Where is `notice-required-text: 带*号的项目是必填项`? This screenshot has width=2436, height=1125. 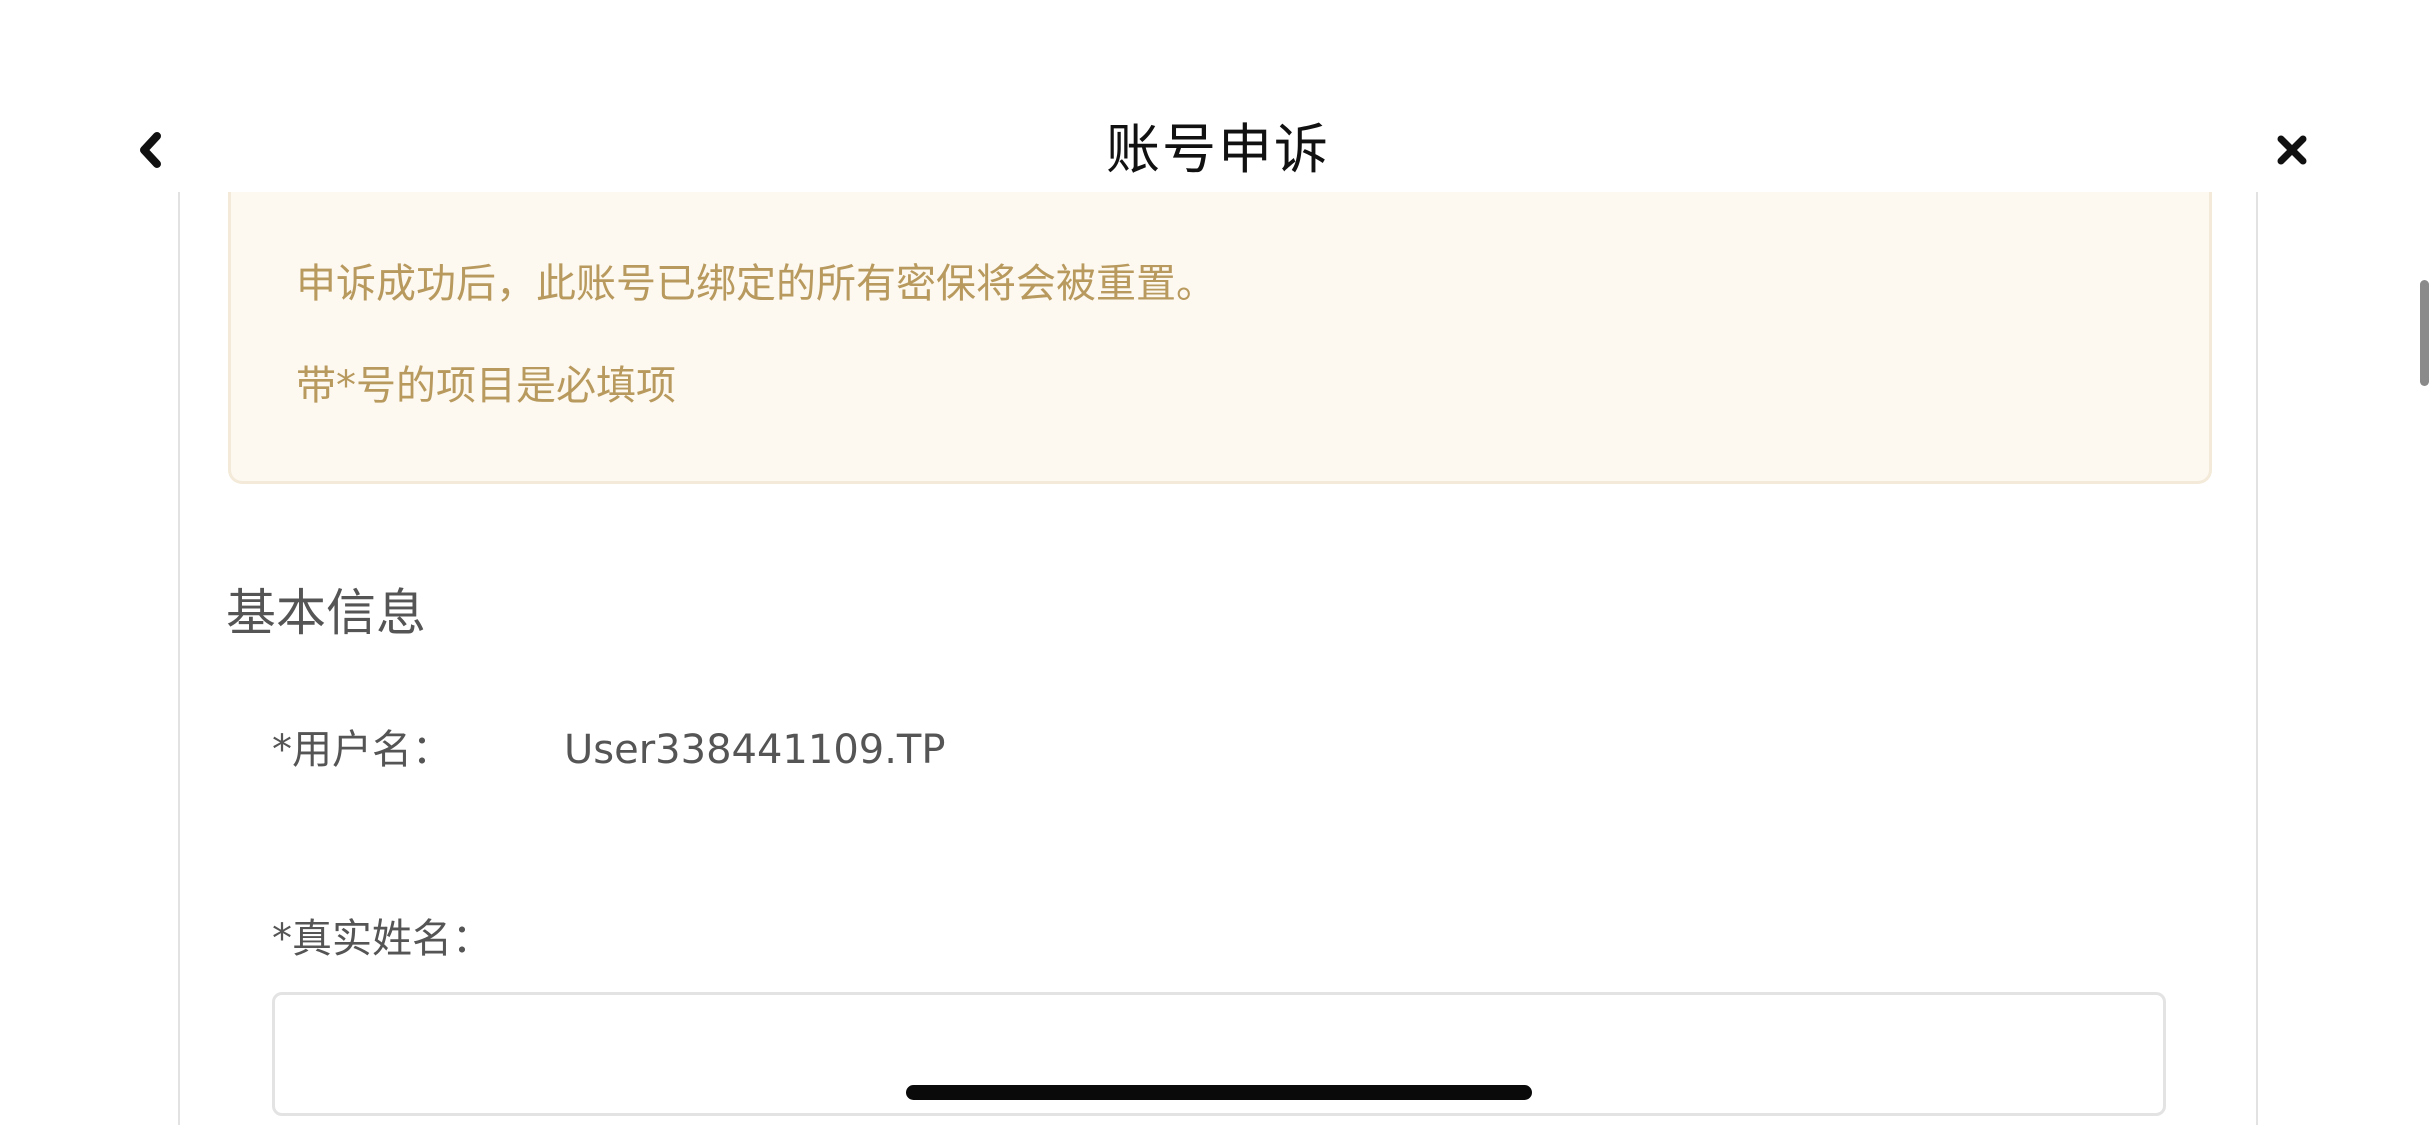
notice-required-text: 带*号的项目是必填项 is located at coordinates (486, 386).